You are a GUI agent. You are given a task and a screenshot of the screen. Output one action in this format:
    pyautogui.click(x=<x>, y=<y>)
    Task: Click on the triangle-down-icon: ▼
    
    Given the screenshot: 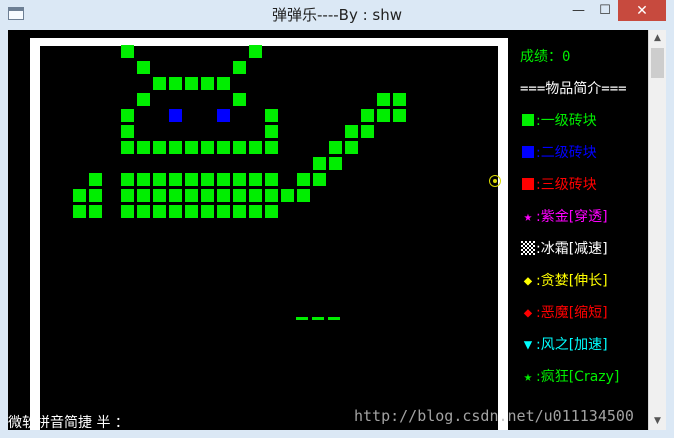 What is the action you would take?
    pyautogui.click(x=528, y=345)
    